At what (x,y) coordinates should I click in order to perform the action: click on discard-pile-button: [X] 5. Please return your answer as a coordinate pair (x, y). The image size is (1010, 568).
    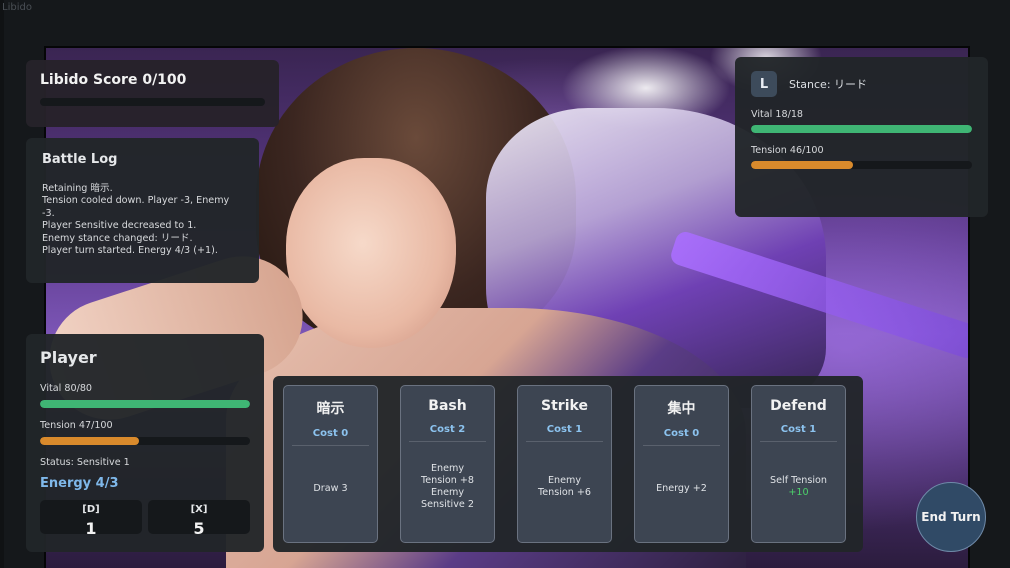
    Looking at the image, I should click on (199, 517).